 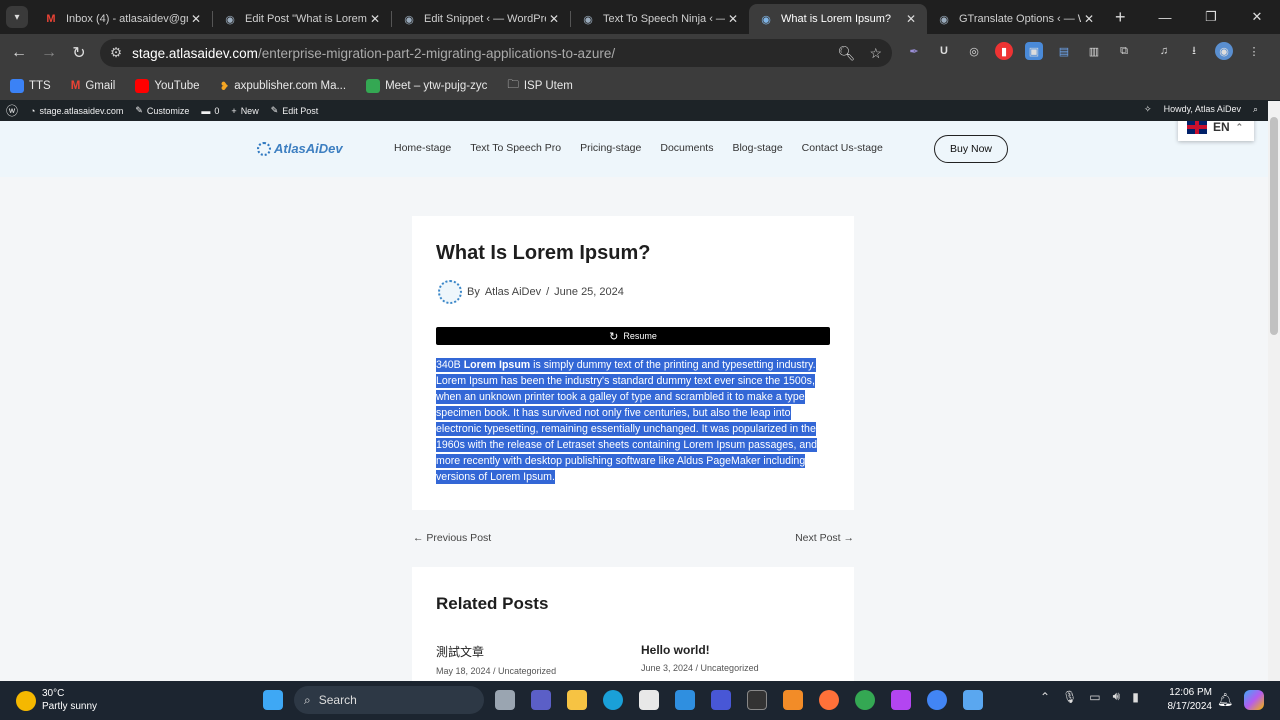 I want to click on related-post-title: 測試文章, so click(x=496, y=651).